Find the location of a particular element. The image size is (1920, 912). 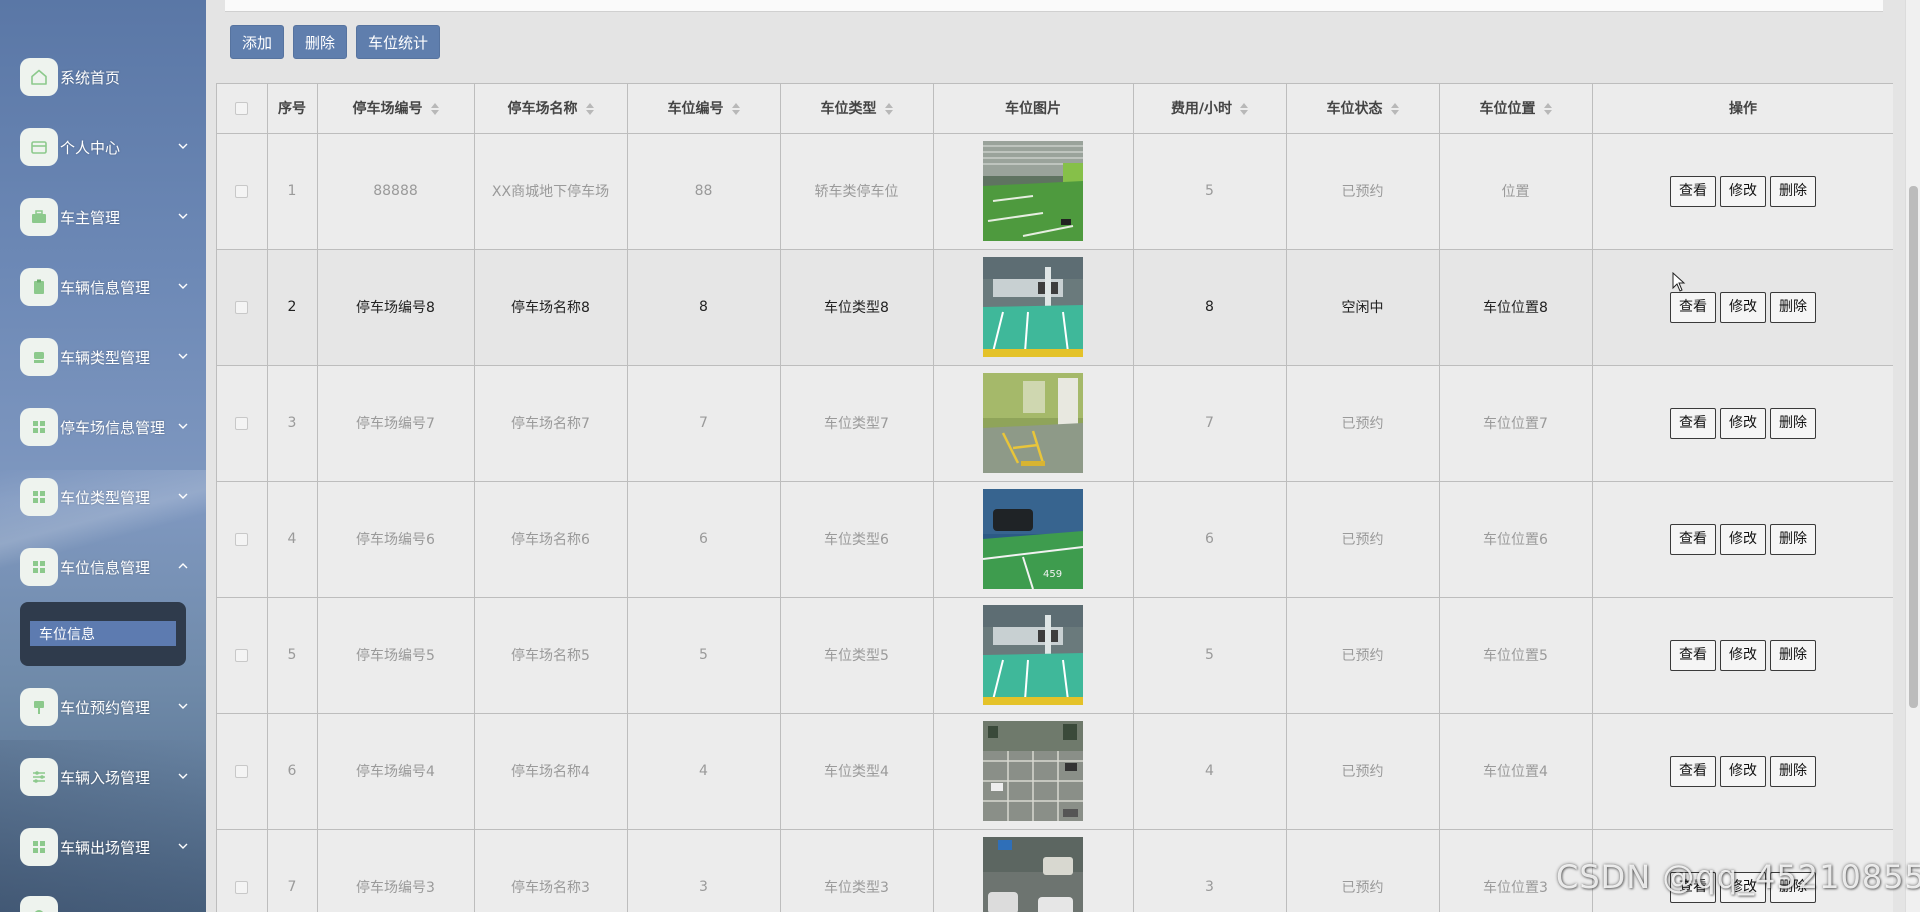

cell-space-type: 车位类型8 is located at coordinates (857, 307).